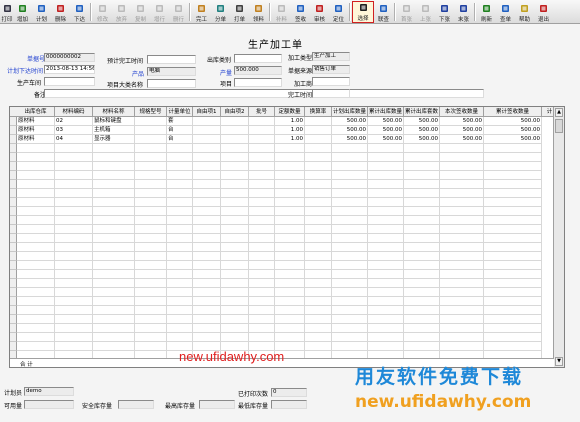  Describe the element at coordinates (319, 12) in the screenshot. I see `toolbar-button-audit: 审核` at that location.